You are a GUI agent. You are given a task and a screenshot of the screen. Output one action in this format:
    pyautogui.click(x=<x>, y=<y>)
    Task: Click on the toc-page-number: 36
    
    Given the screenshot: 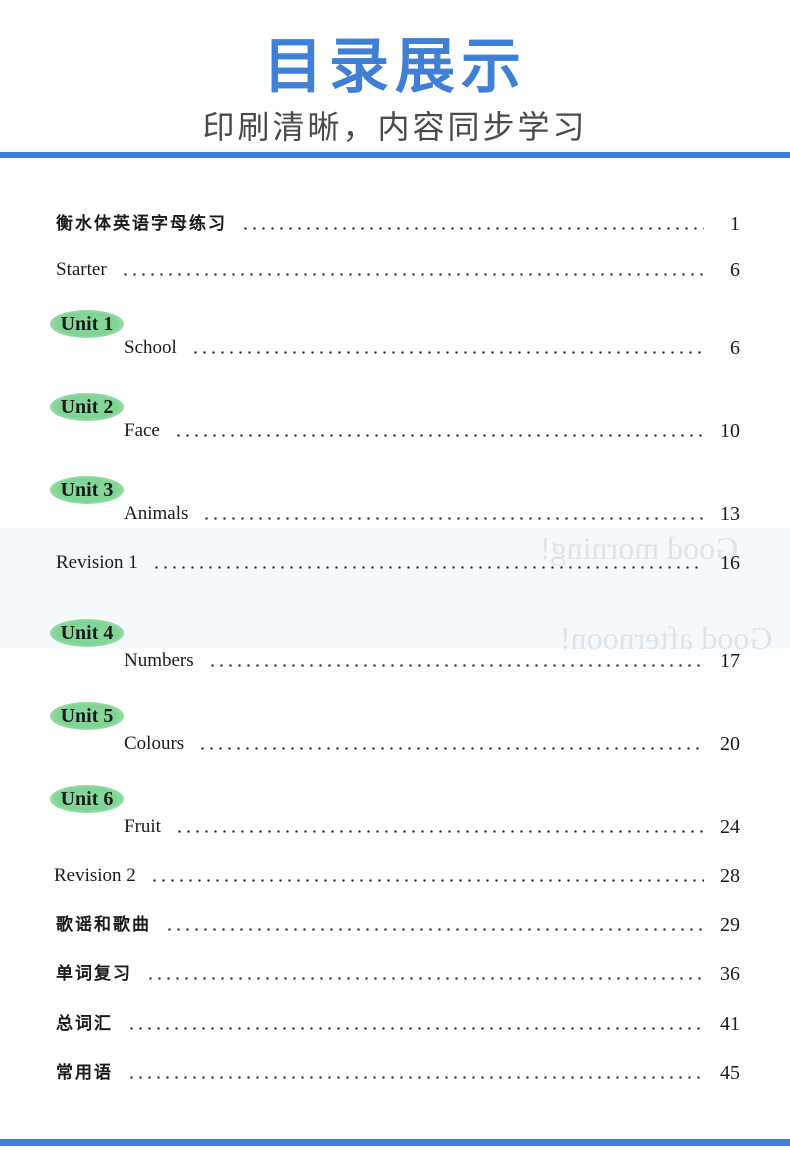 What is the action you would take?
    pyautogui.click(x=730, y=974)
    